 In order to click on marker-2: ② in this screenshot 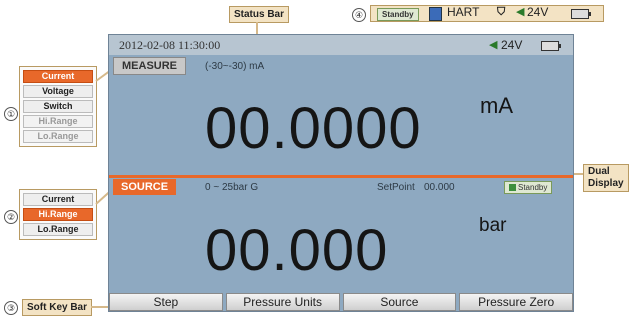, I will do `click(11, 217)`.